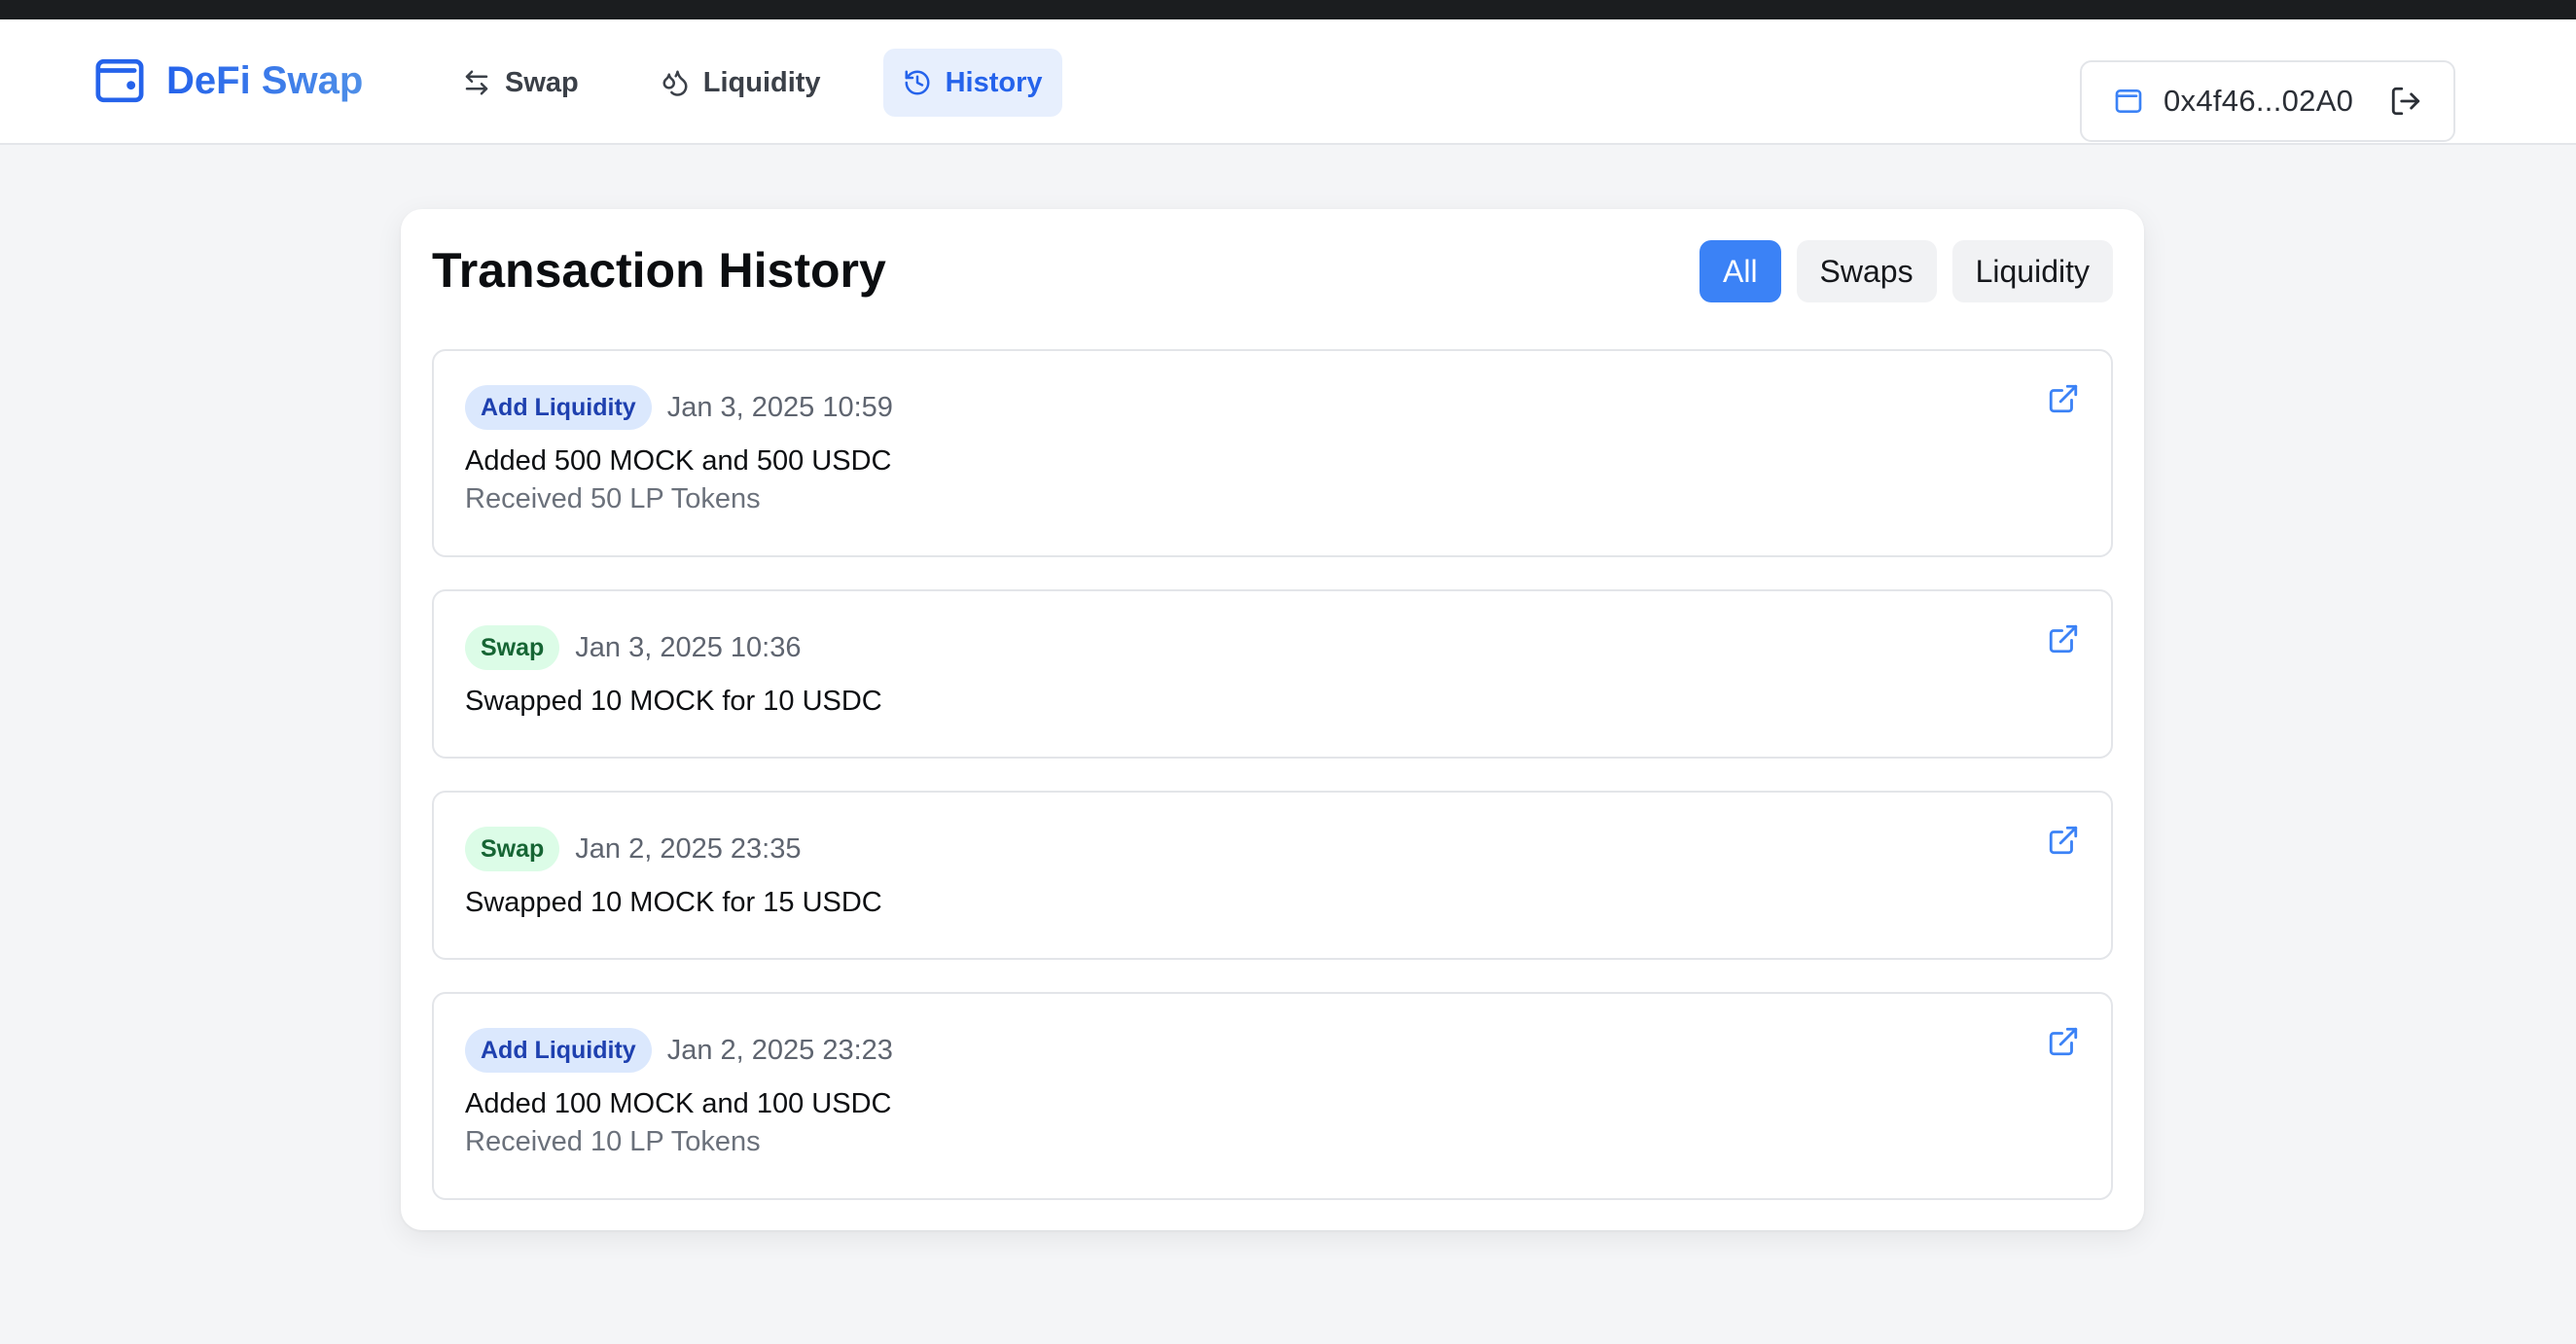 This screenshot has height=1344, width=2576. I want to click on droplets-icon, so click(675, 83).